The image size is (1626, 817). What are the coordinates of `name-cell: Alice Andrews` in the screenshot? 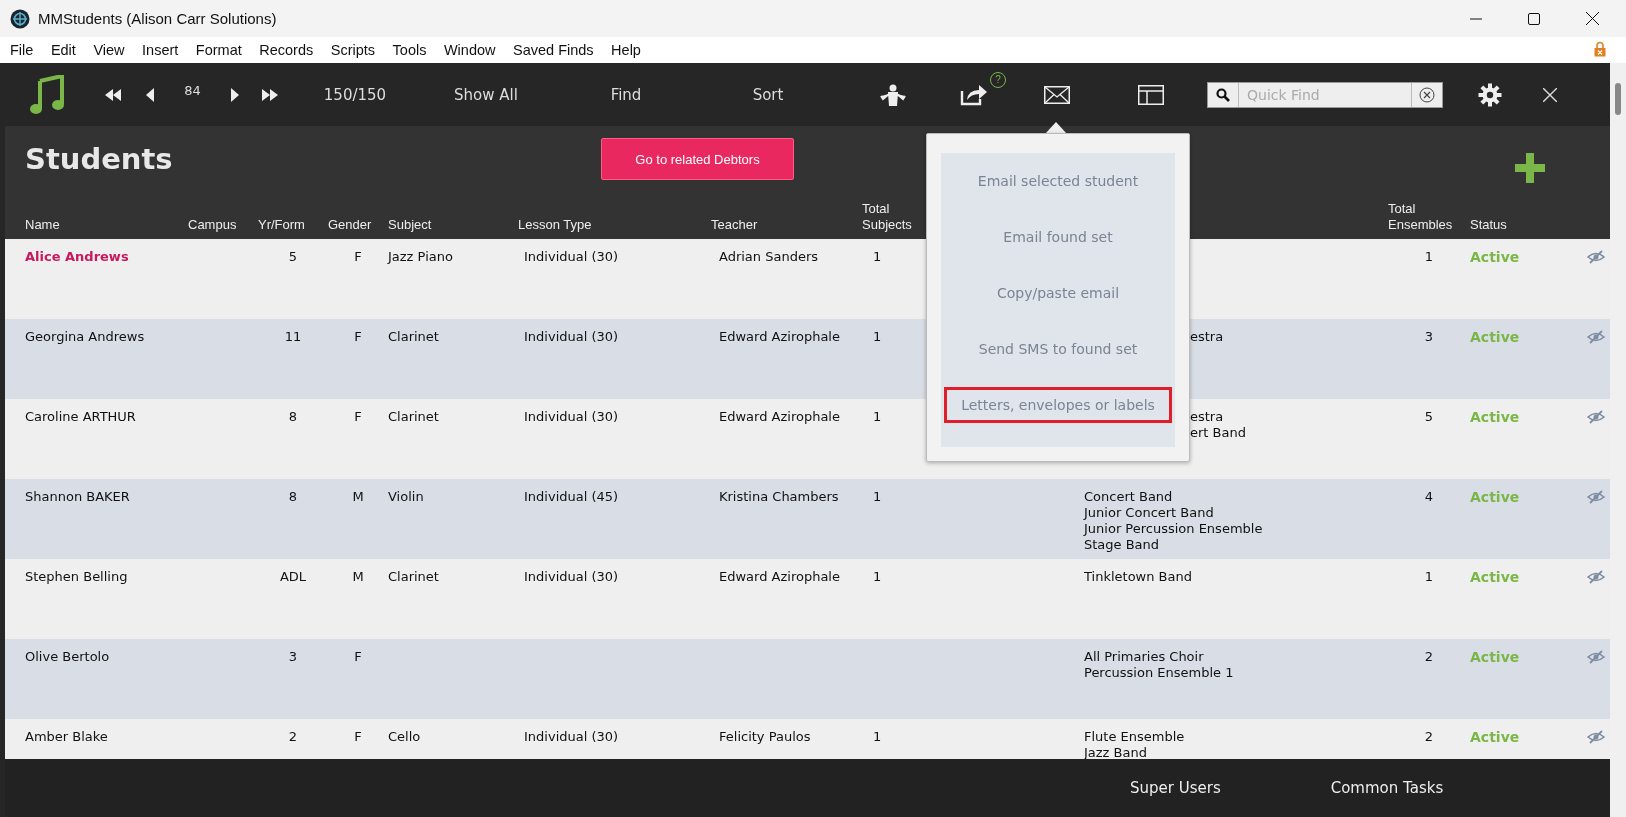 It's located at (77, 252).